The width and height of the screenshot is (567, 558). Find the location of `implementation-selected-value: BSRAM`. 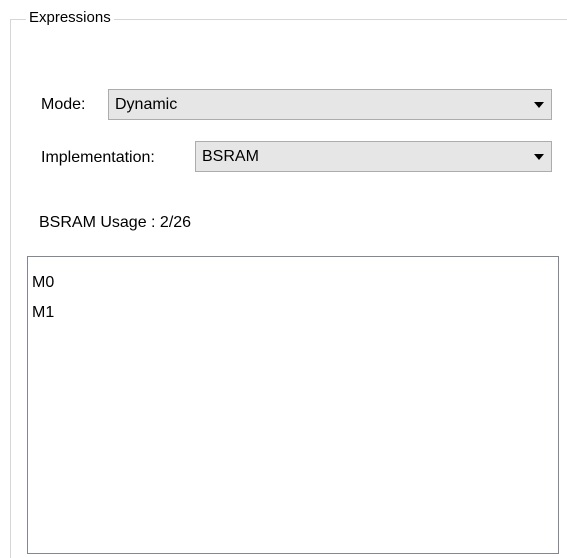

implementation-selected-value: BSRAM is located at coordinates (230, 156).